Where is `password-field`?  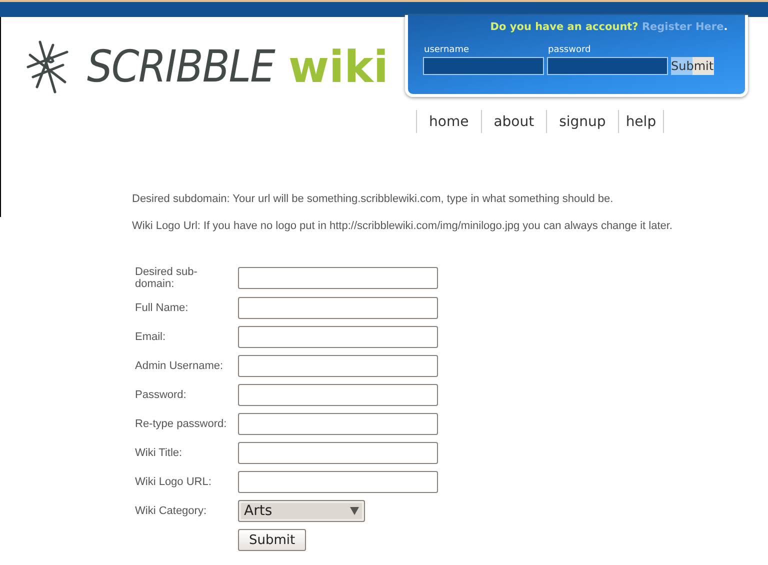
password-field is located at coordinates (607, 66).